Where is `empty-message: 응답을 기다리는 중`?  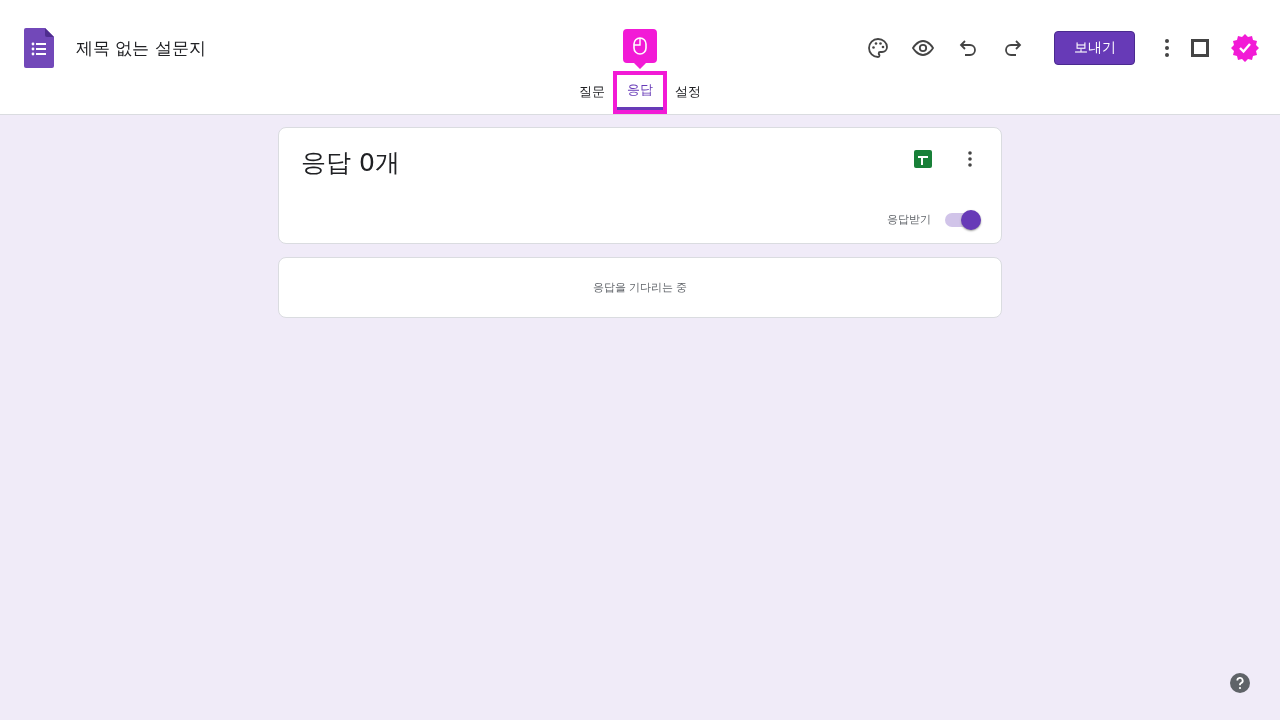
empty-message: 응답을 기다리는 중 is located at coordinates (640, 287).